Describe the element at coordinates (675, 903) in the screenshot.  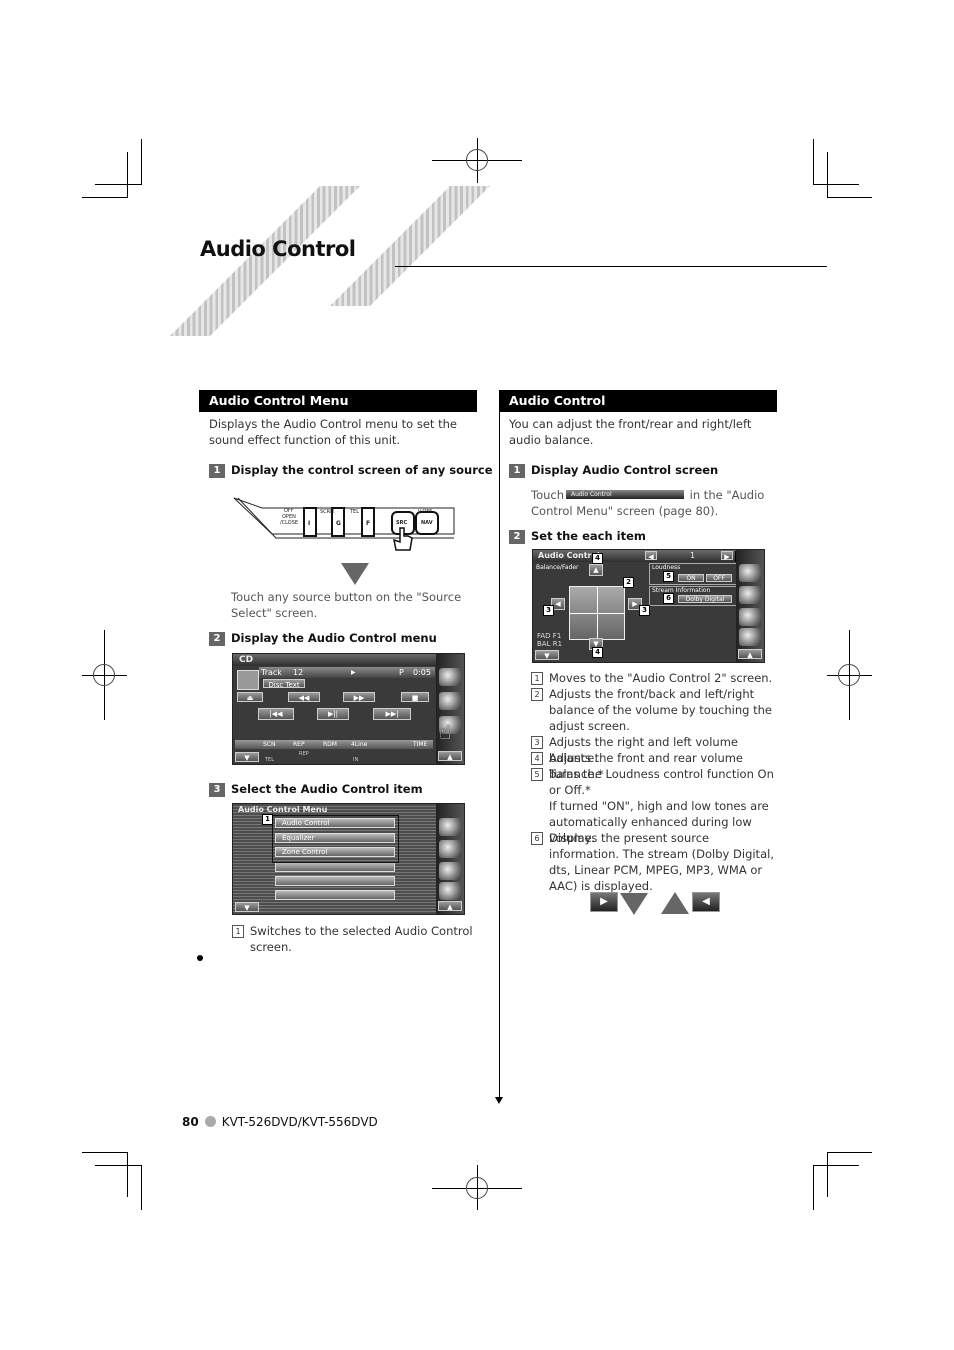
I see `arrow-up-icon` at that location.